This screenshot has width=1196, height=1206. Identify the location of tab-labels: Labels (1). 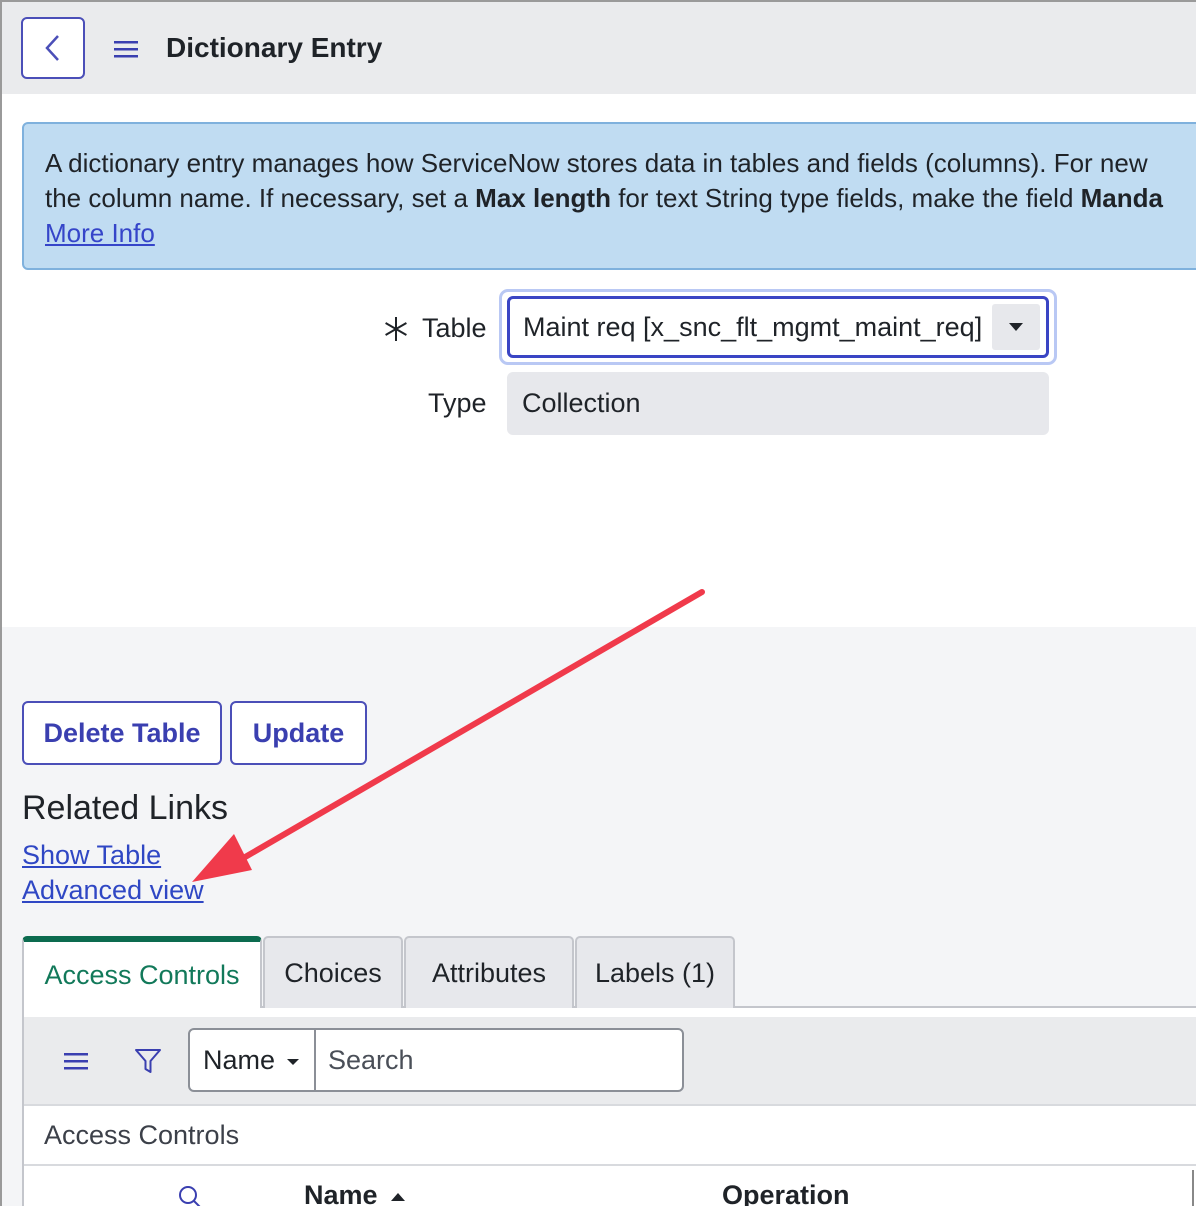
(655, 972).